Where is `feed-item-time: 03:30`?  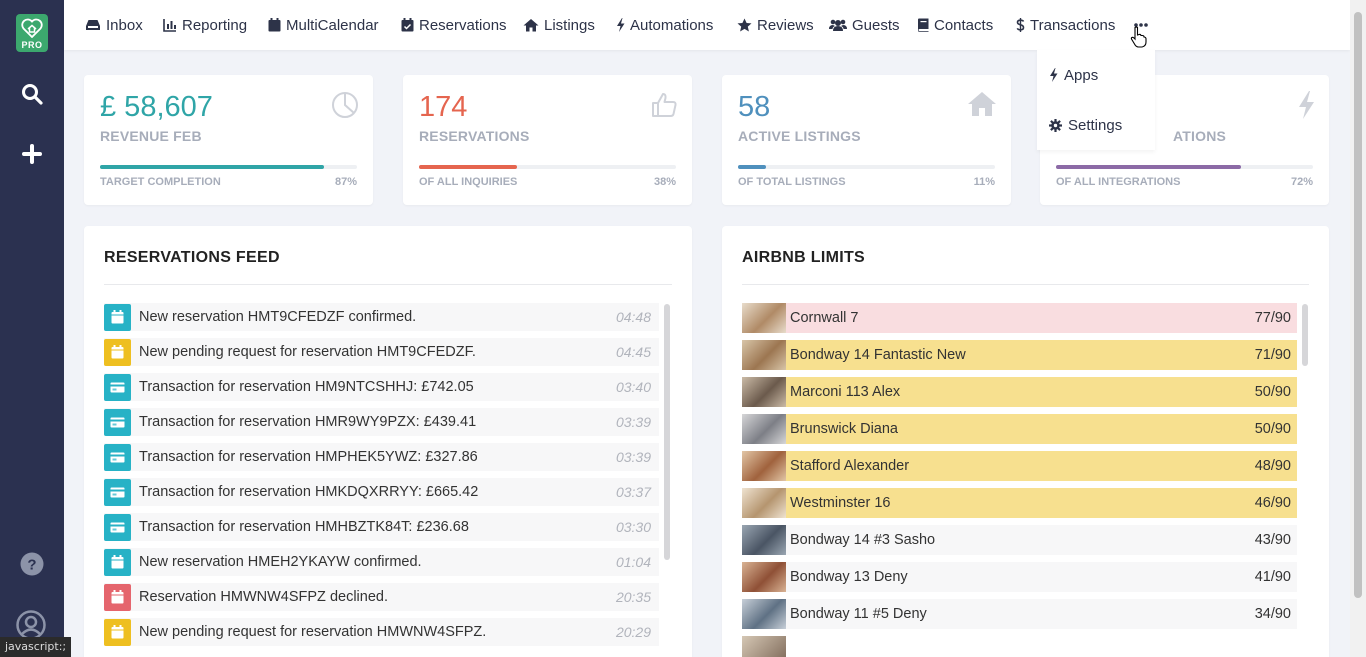
feed-item-time: 03:30 is located at coordinates (633, 527).